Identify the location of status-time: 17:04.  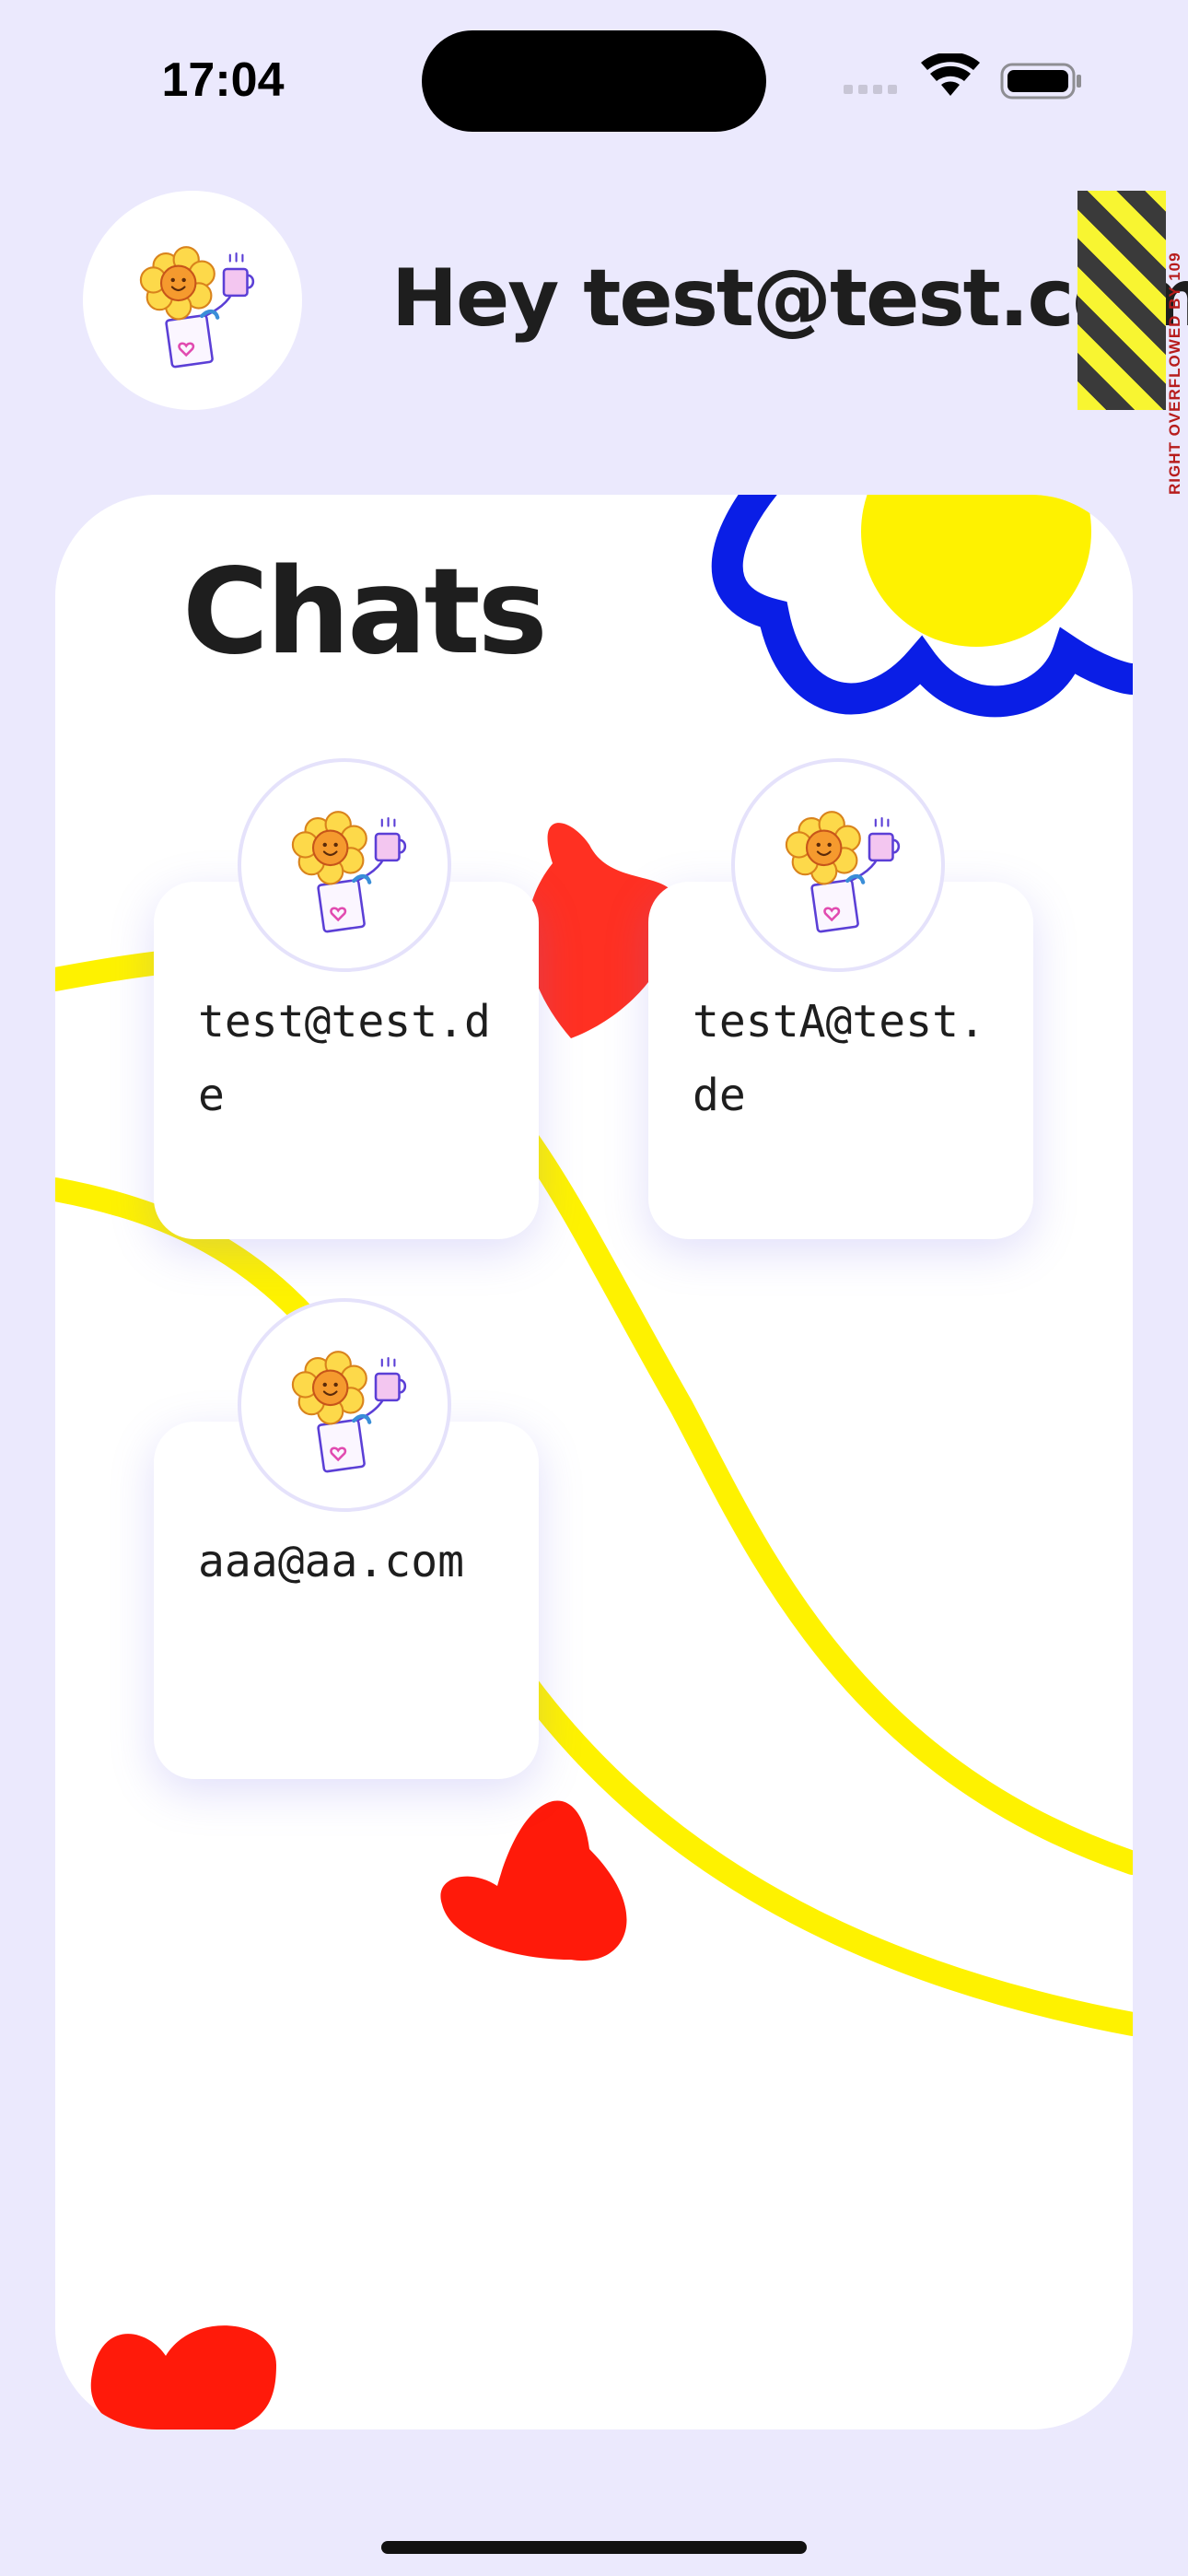
(223, 80).